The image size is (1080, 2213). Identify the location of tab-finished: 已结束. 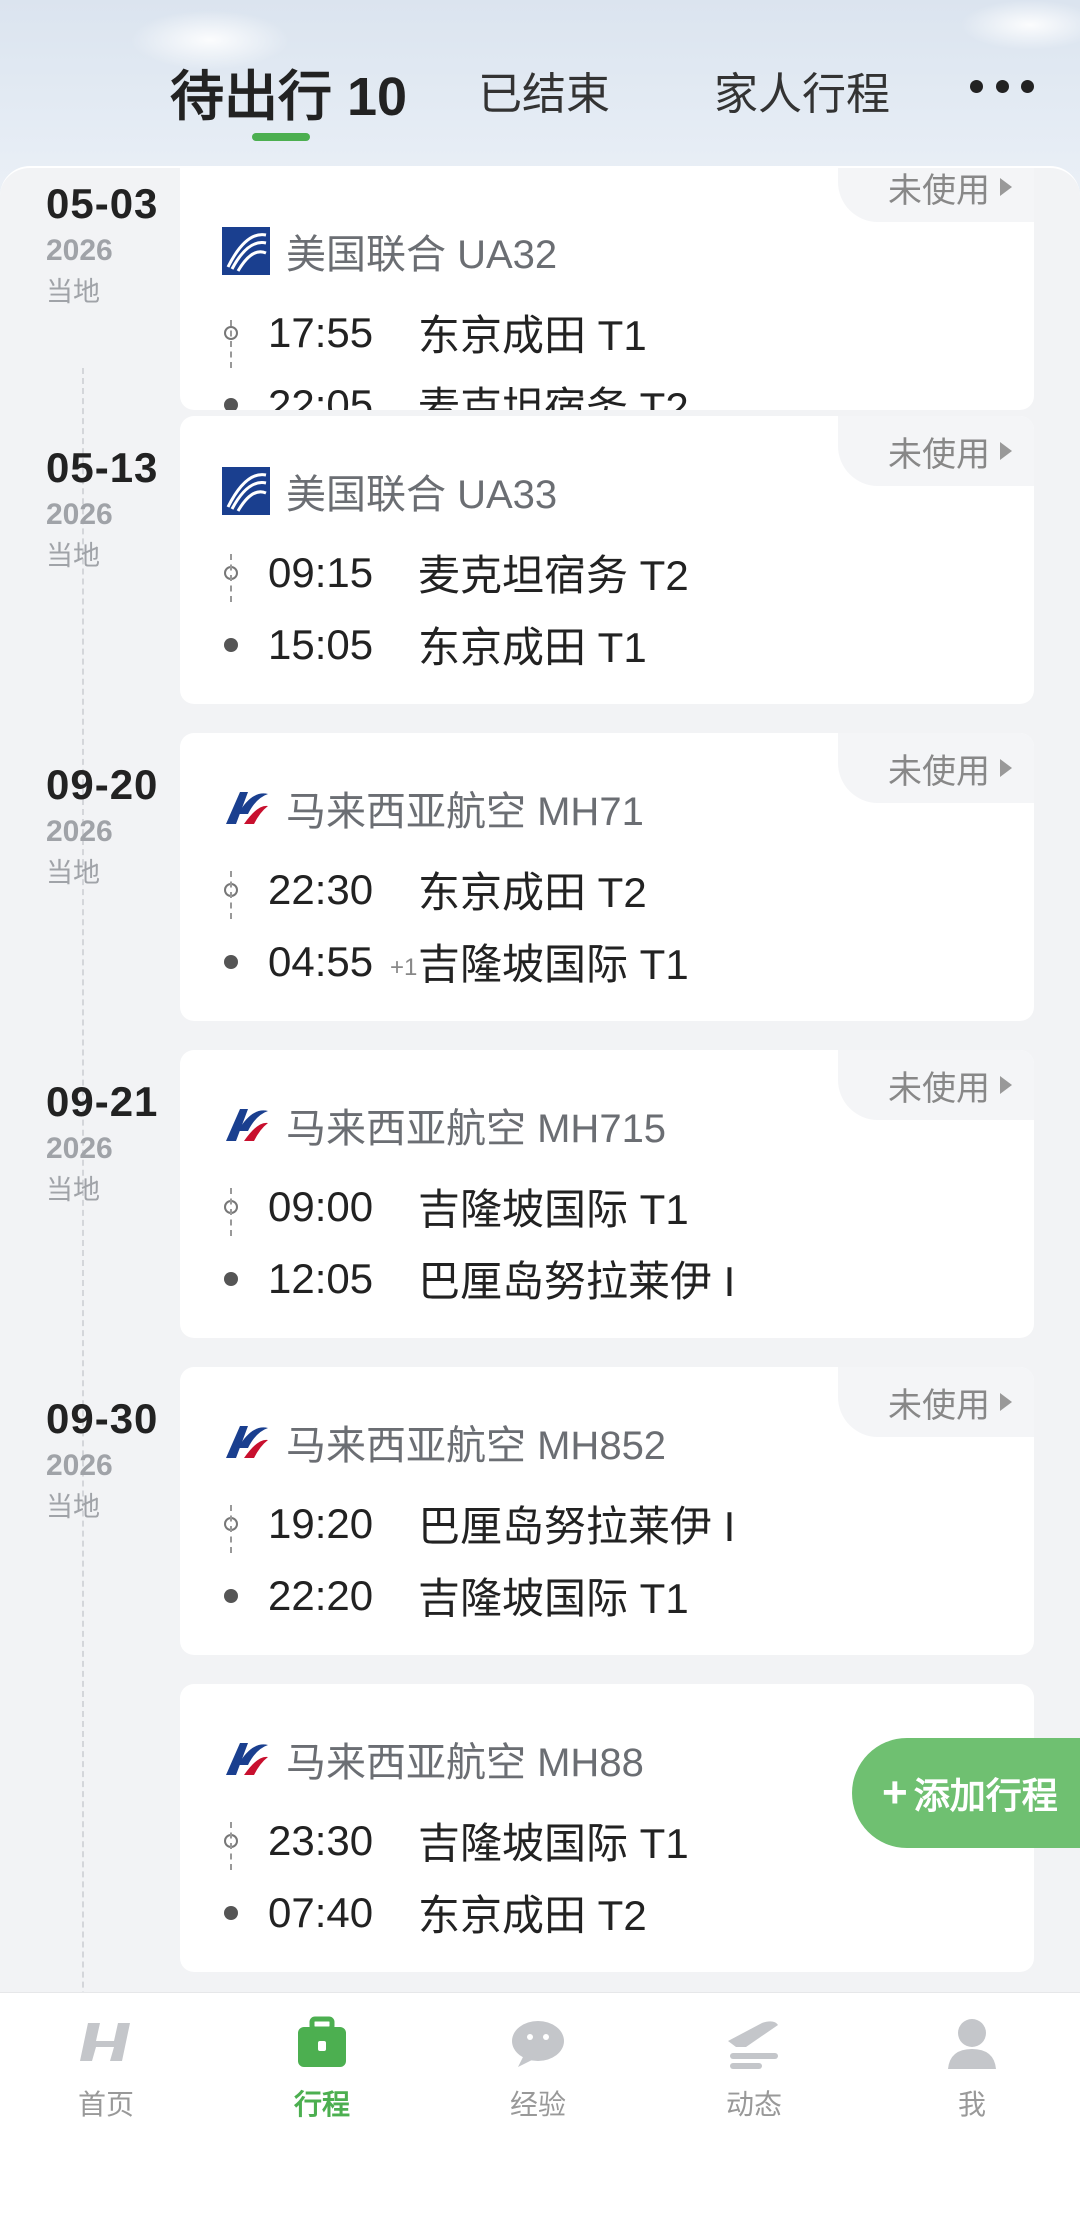
(544, 90).